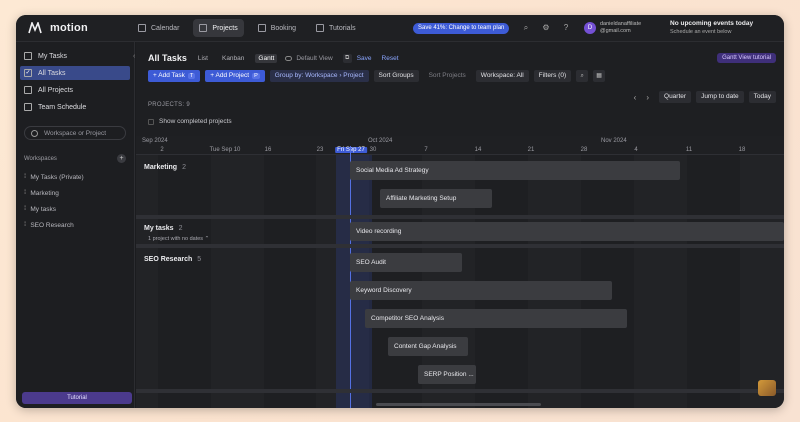 Image resolution: width=800 pixels, height=422 pixels. Describe the element at coordinates (406, 262) in the screenshot. I see `project-bar: SEO Audit` at that location.